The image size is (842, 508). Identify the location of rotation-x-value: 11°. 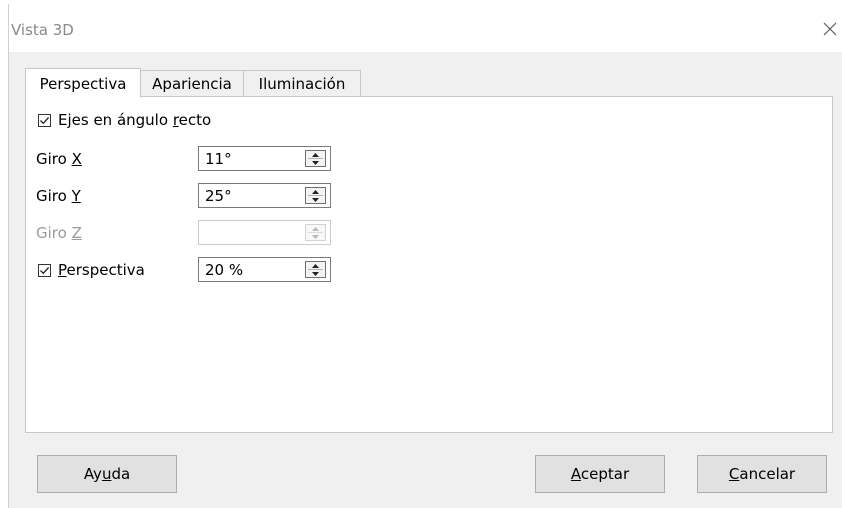
(218, 159).